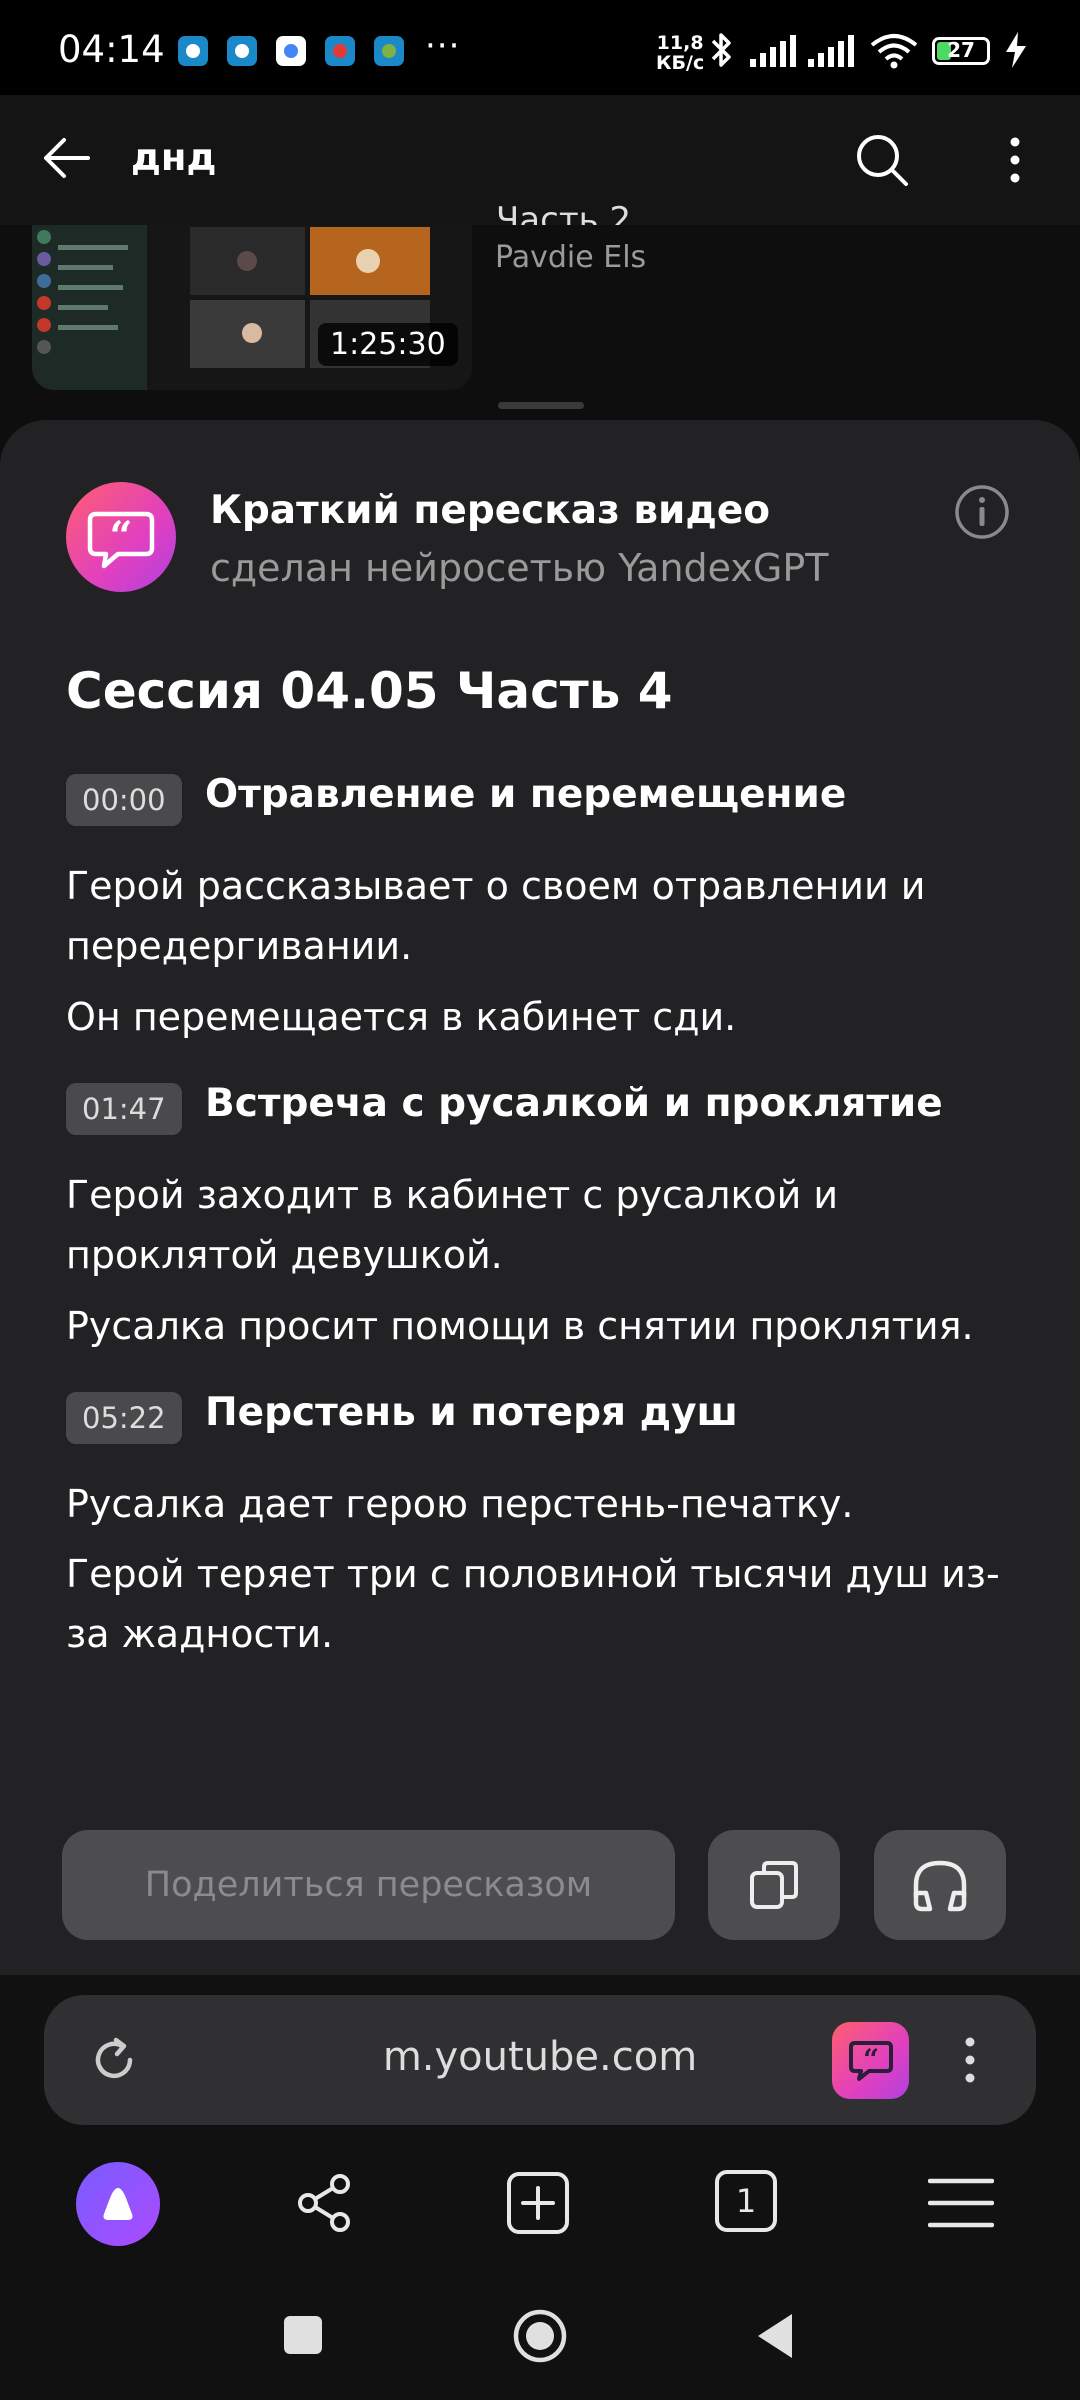  What do you see at coordinates (303, 2335) in the screenshot?
I see `recent-apps-button` at bounding box center [303, 2335].